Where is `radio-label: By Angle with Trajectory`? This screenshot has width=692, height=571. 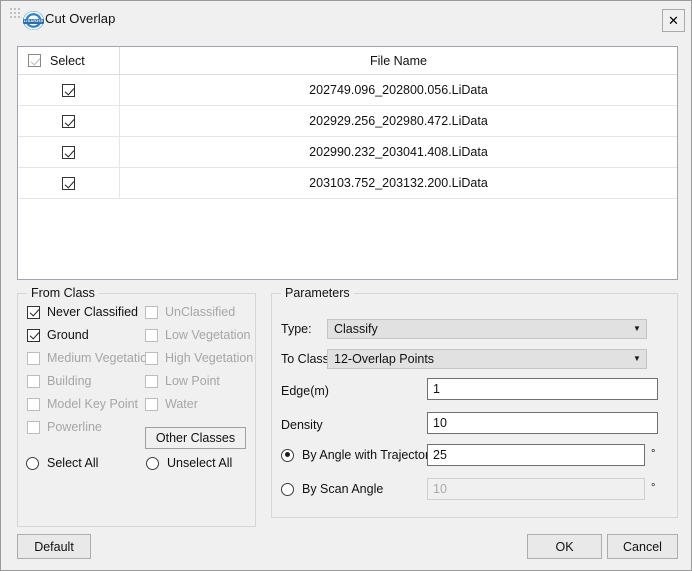
radio-label: By Angle with Trajectory is located at coordinates (369, 455).